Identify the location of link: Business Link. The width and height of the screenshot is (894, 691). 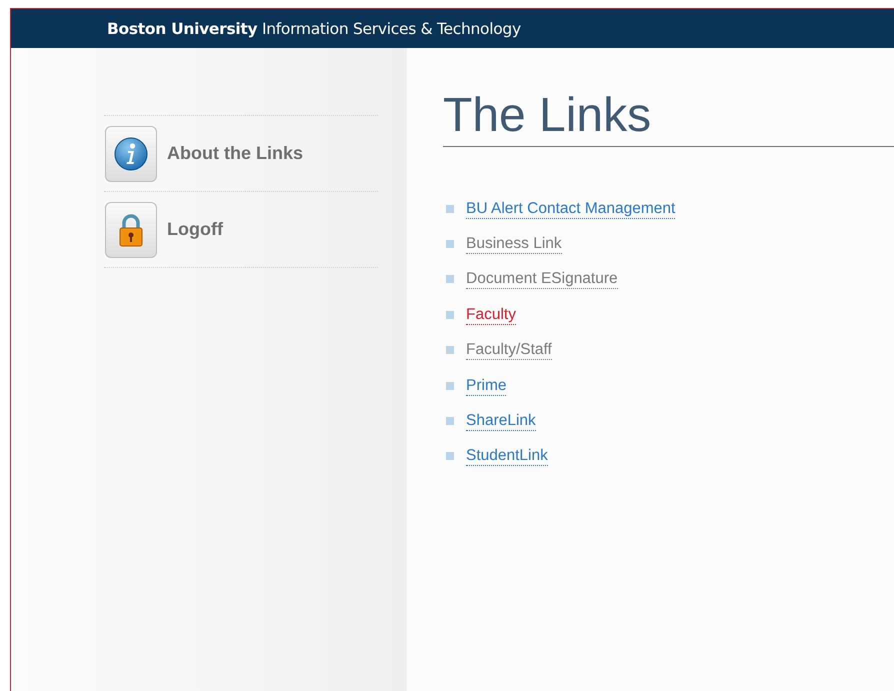
(514, 244).